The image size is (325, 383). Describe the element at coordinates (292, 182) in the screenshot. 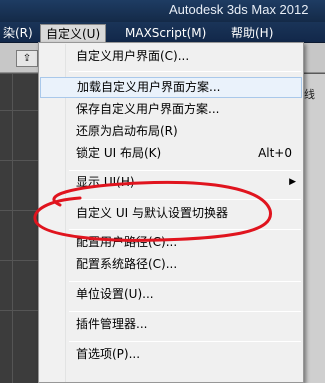

I see `submenu-arrow-icon: ▶` at that location.